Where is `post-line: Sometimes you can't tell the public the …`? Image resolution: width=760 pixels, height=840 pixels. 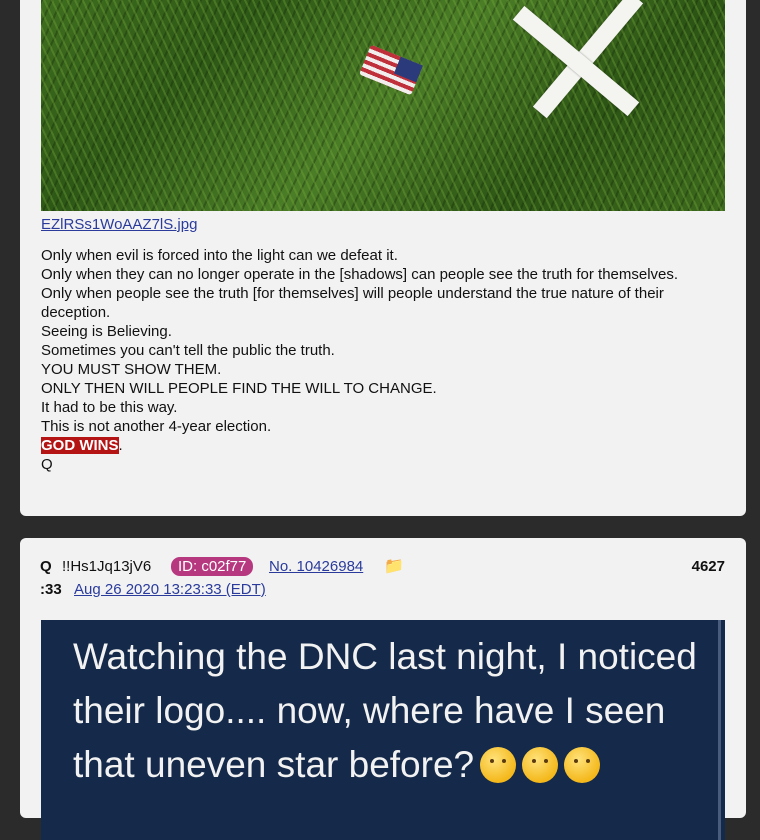
post-line: Sometimes you can't tell the public the … is located at coordinates (188, 350).